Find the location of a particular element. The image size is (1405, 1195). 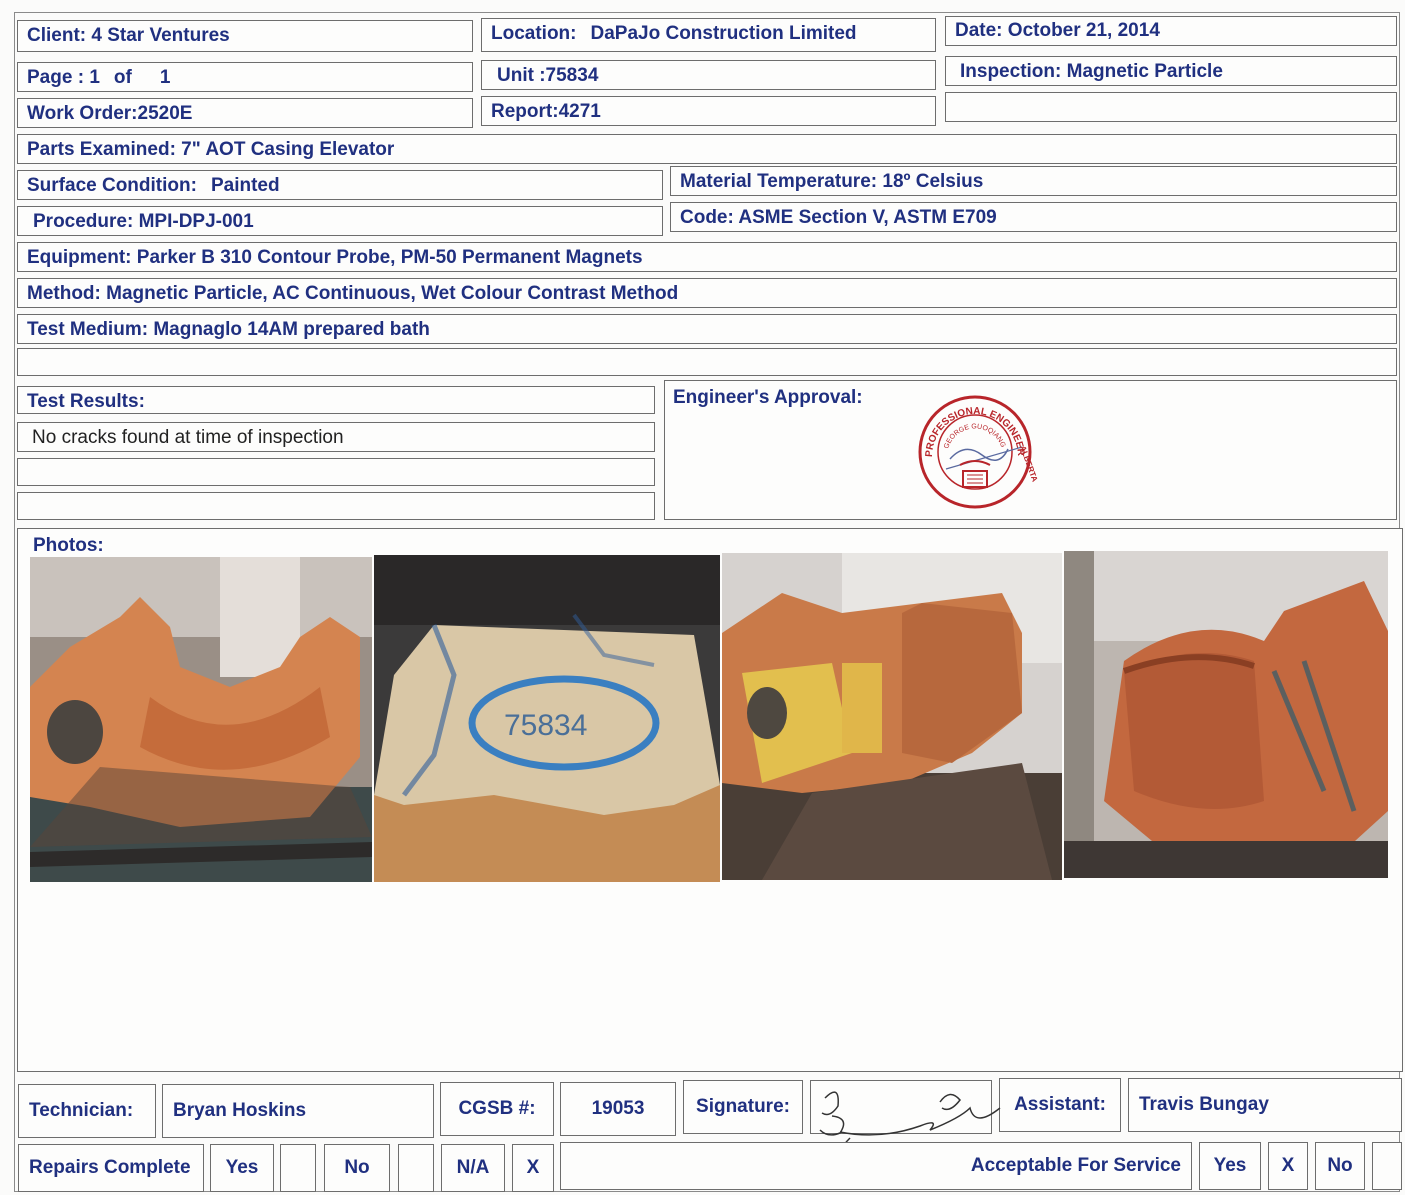

assistant-name: Travis Bungay is located at coordinates (1265, 1105).